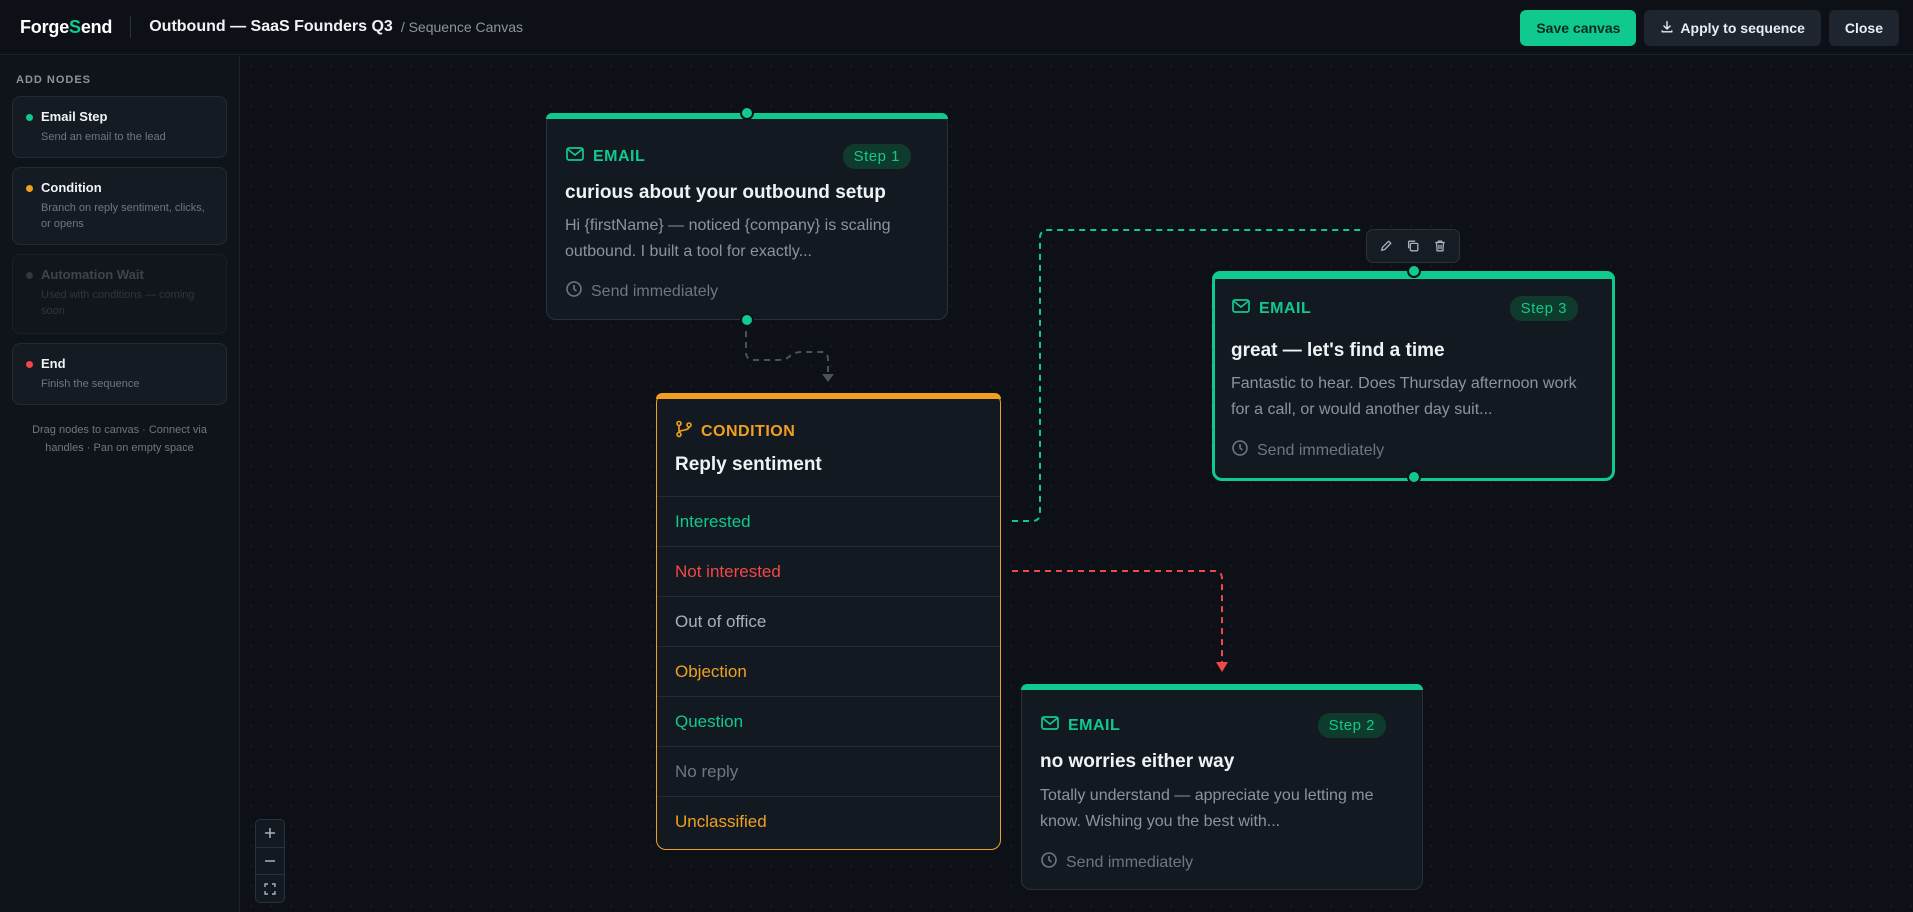 This screenshot has height=912, width=1913. What do you see at coordinates (1386, 246) in the screenshot?
I see `edit-icon` at bounding box center [1386, 246].